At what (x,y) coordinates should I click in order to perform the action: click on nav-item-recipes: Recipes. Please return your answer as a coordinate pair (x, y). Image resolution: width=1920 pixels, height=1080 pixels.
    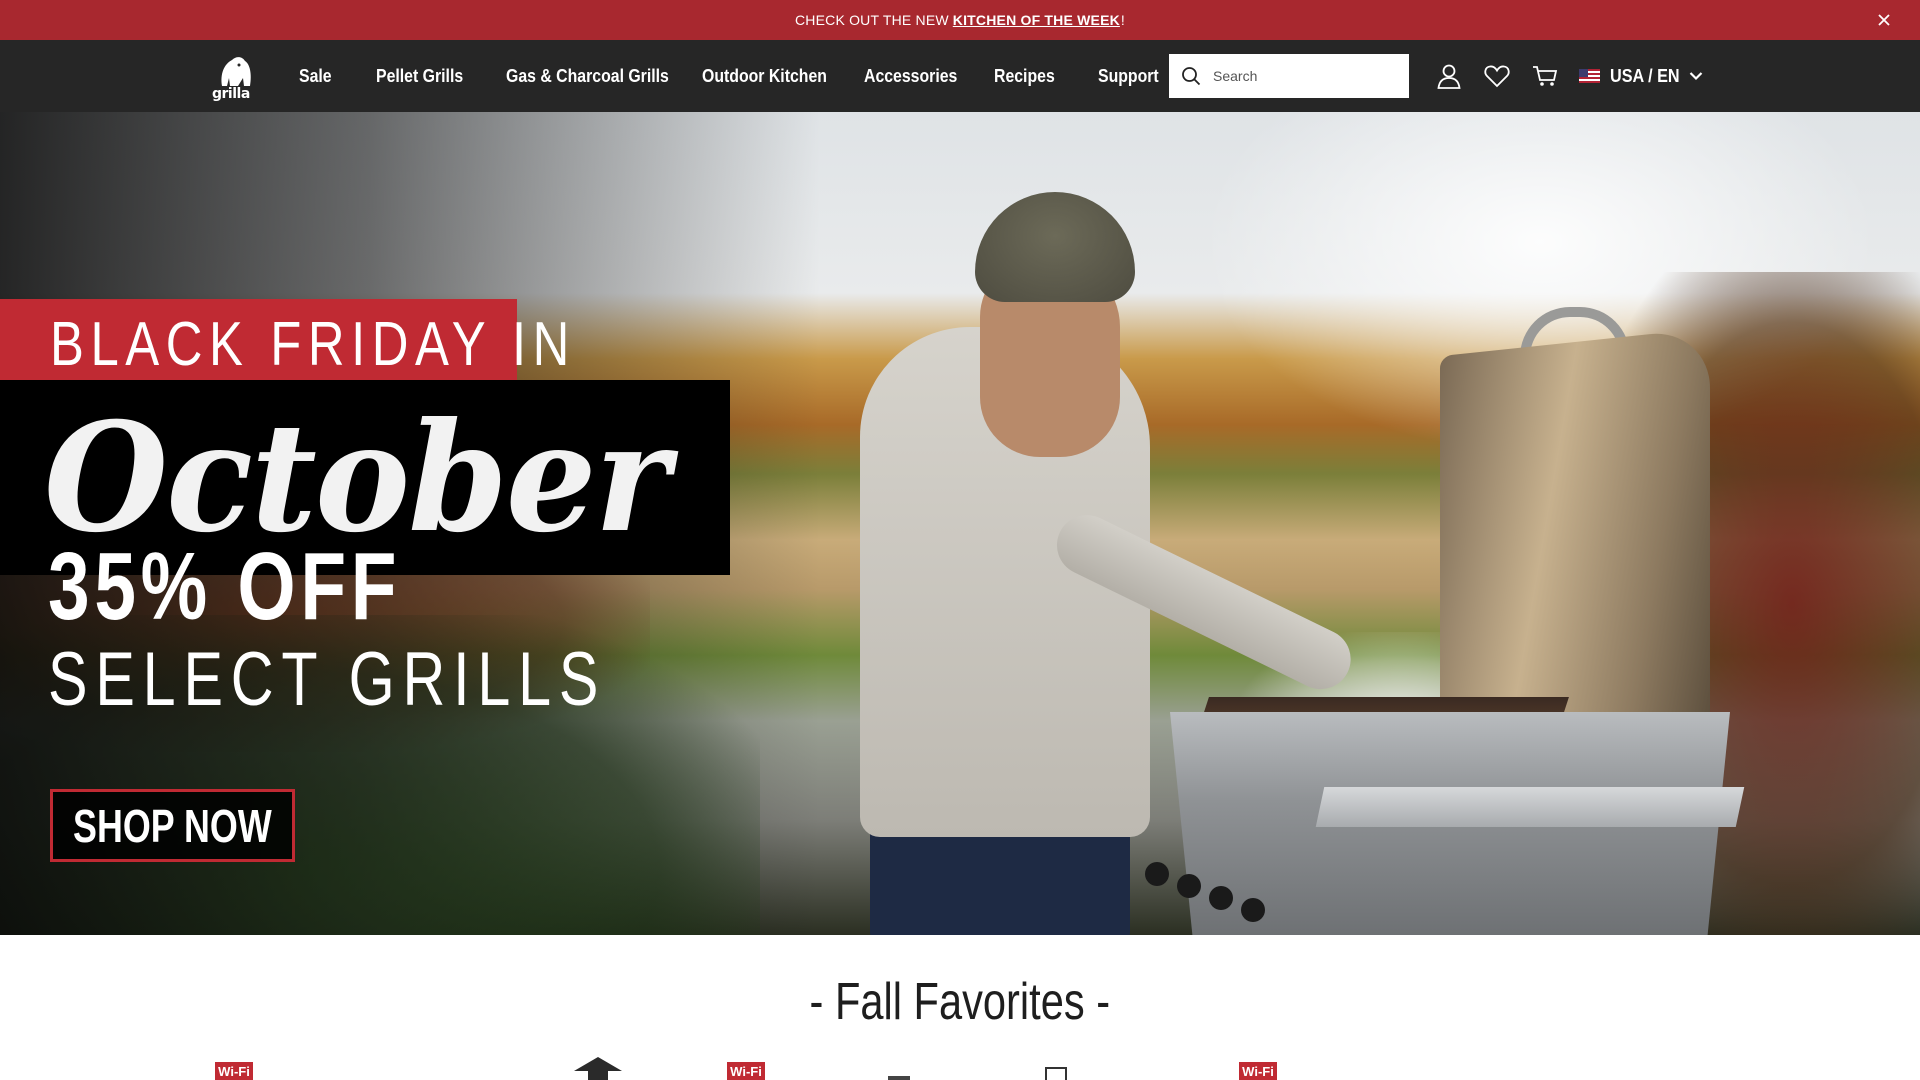
    Looking at the image, I should click on (1040, 76).